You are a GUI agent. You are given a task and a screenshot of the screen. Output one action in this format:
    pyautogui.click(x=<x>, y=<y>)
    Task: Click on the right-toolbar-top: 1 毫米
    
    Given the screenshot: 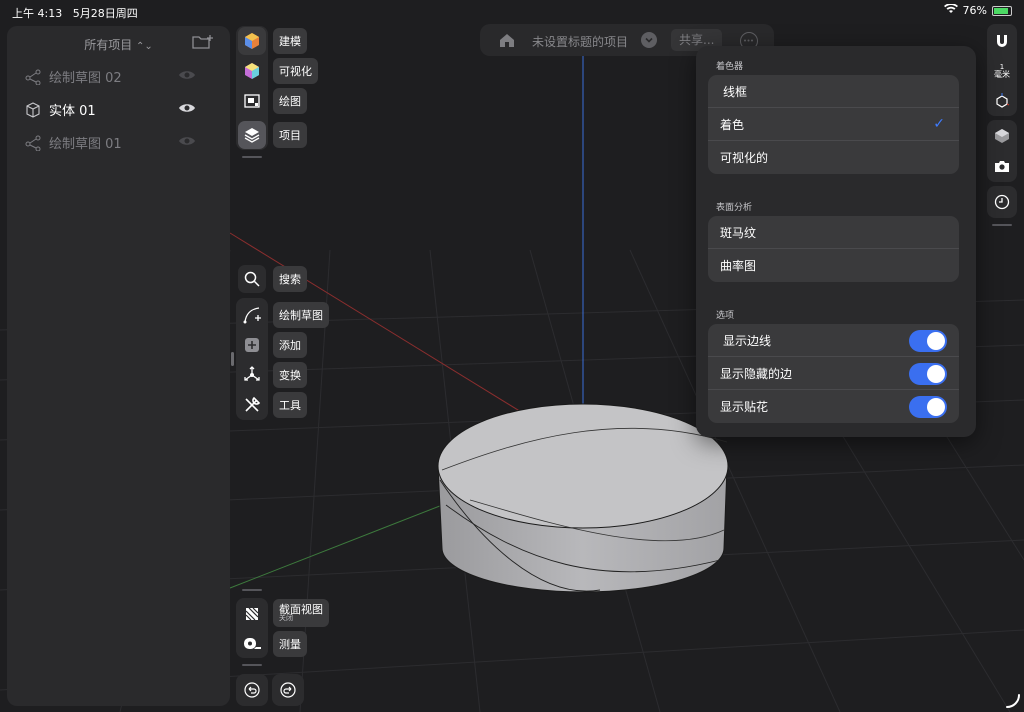 What is the action you would take?
    pyautogui.click(x=1002, y=70)
    